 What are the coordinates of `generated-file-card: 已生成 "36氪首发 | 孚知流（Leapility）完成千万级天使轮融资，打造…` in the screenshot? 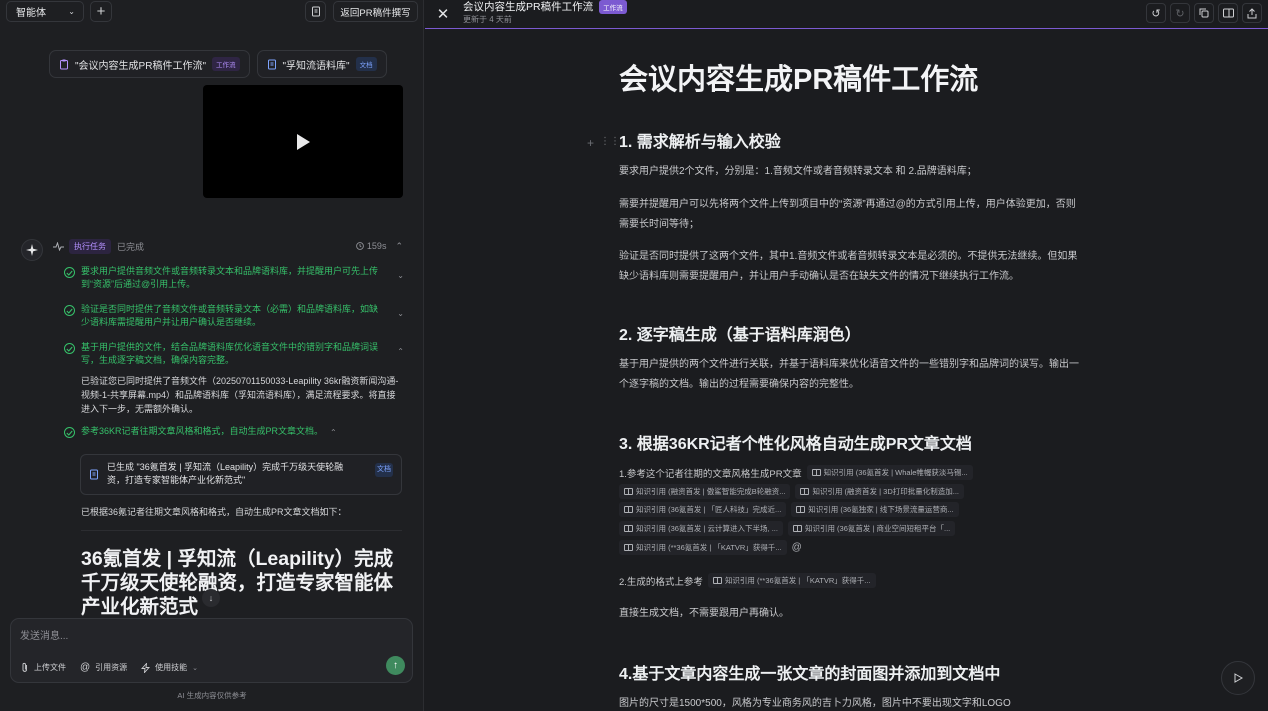 It's located at (241, 474).